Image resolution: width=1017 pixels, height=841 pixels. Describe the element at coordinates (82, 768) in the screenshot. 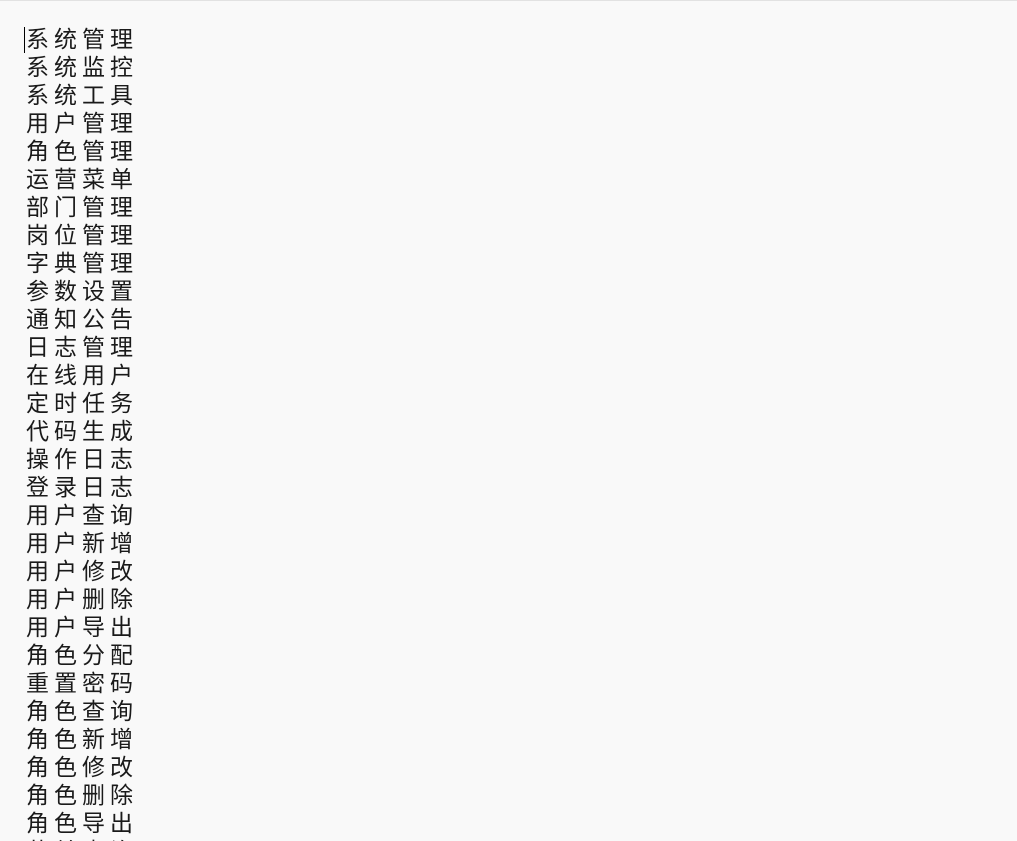

I see `menu-name-line: 角色修改` at that location.